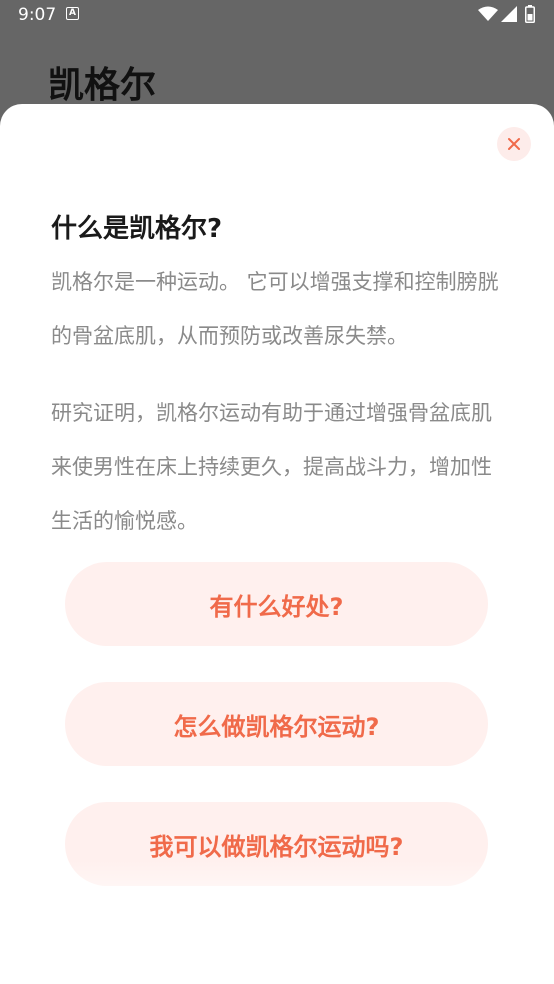  What do you see at coordinates (509, 16) in the screenshot?
I see `signal-icon` at bounding box center [509, 16].